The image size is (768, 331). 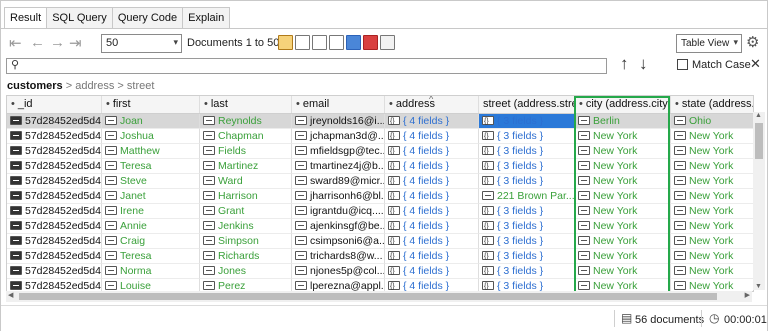 I want to click on view-mode-select: Table View ▾, so click(x=709, y=43).